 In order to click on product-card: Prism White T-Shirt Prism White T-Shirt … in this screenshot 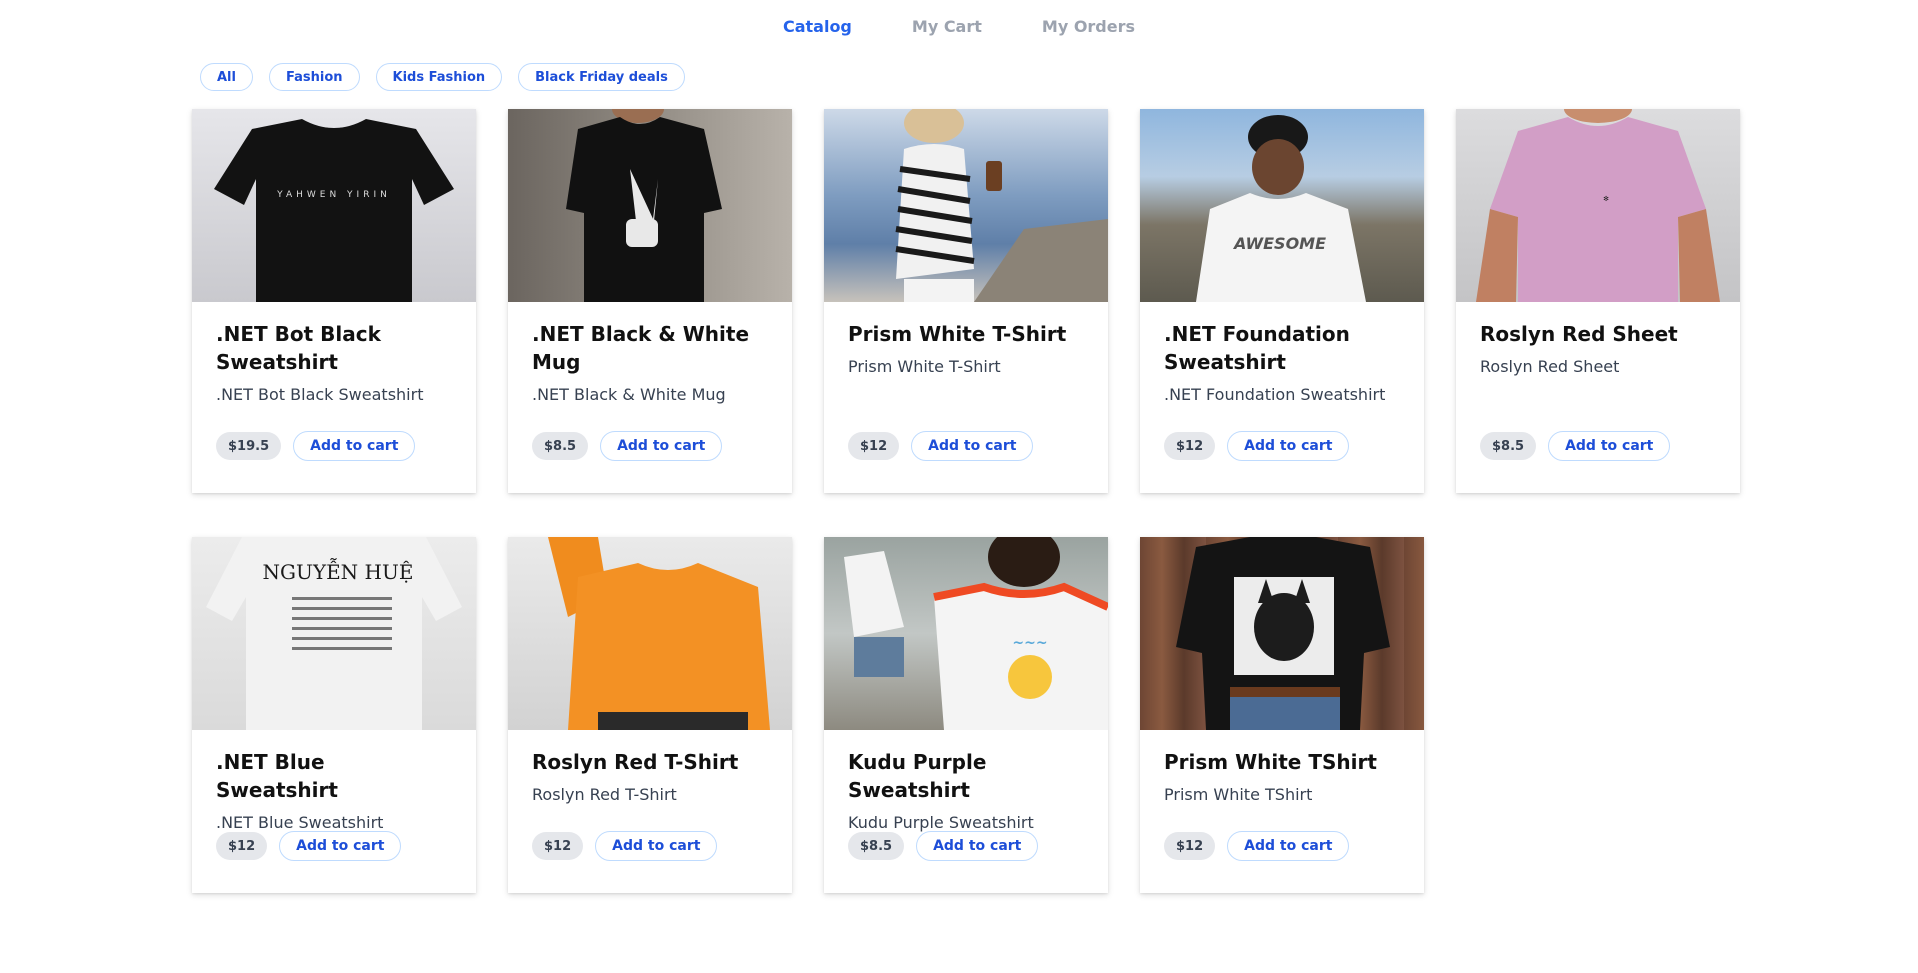, I will do `click(966, 301)`.